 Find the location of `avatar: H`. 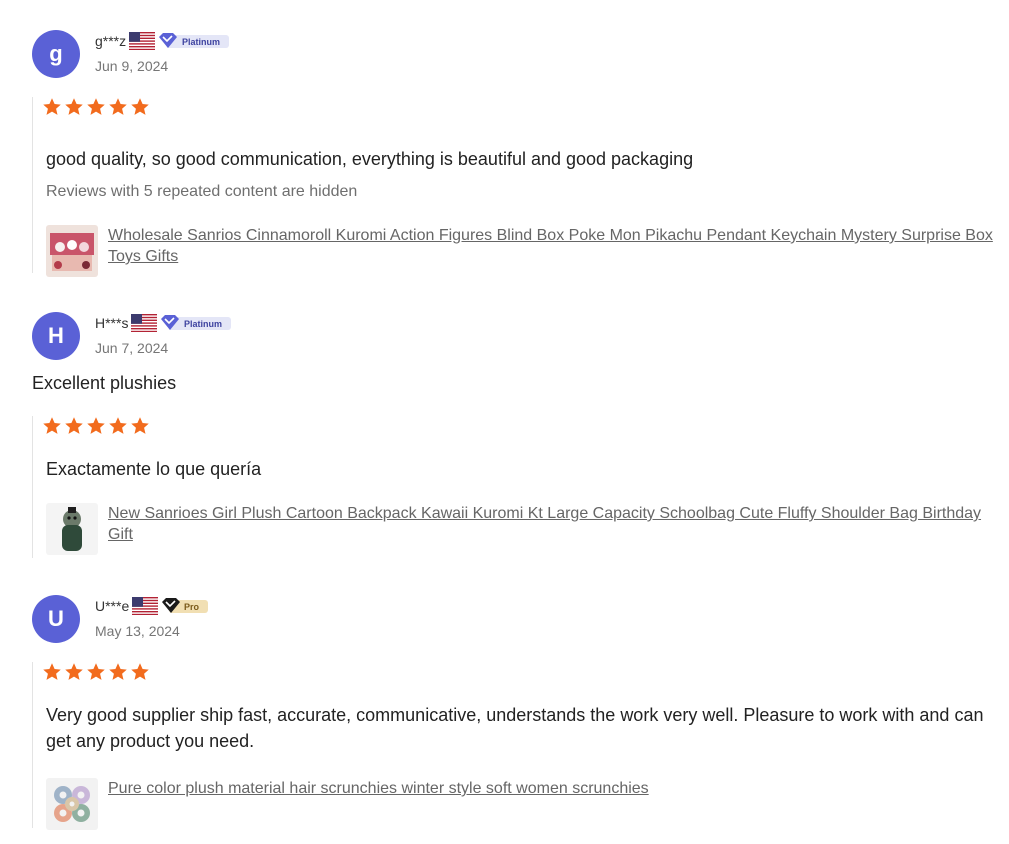

avatar: H is located at coordinates (56, 336).